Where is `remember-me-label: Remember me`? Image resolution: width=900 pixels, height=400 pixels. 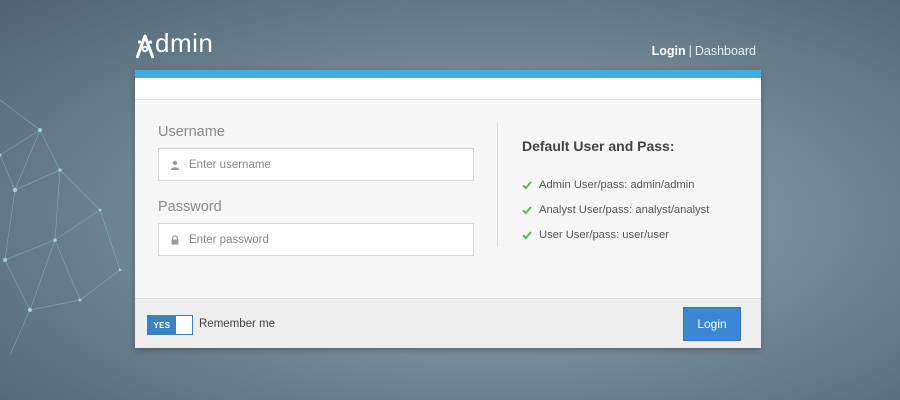
remember-me-label: Remember me is located at coordinates (237, 324).